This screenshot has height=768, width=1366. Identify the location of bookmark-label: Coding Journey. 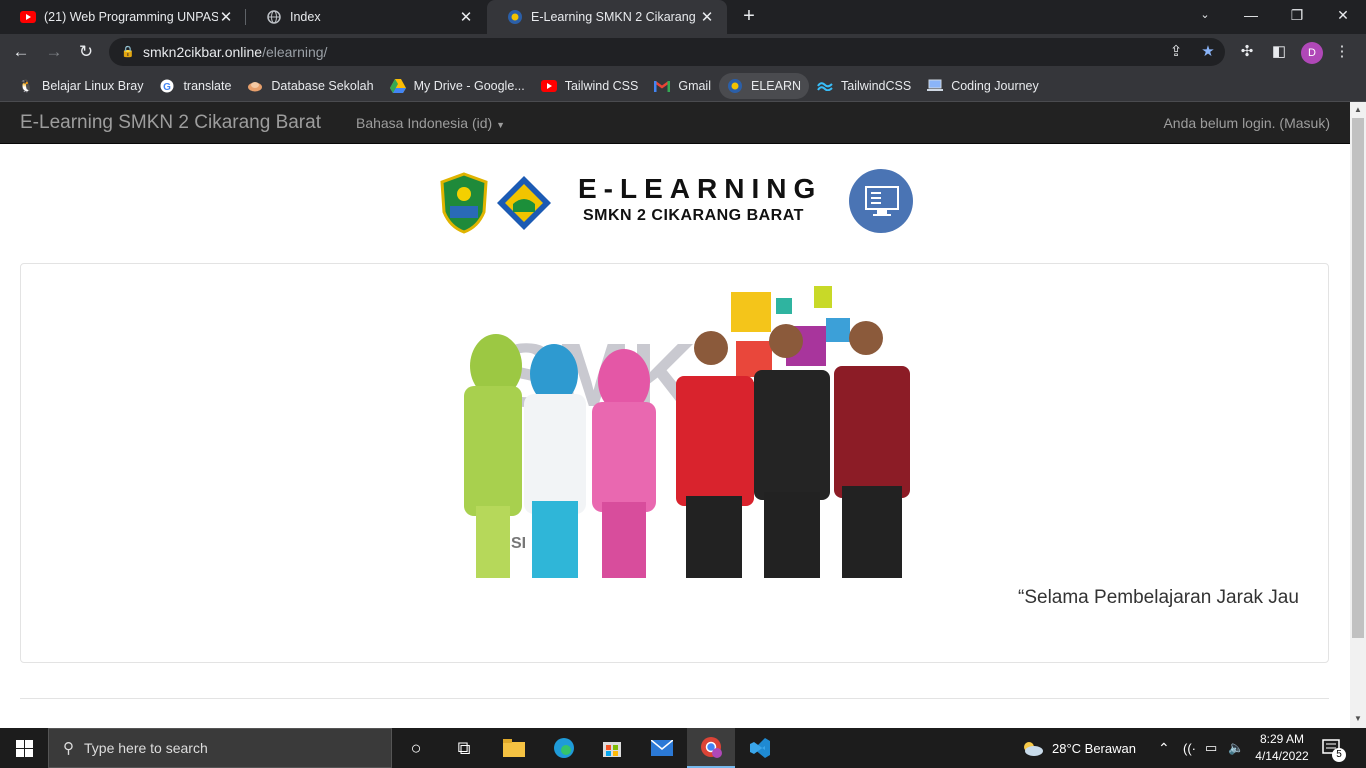
(995, 85).